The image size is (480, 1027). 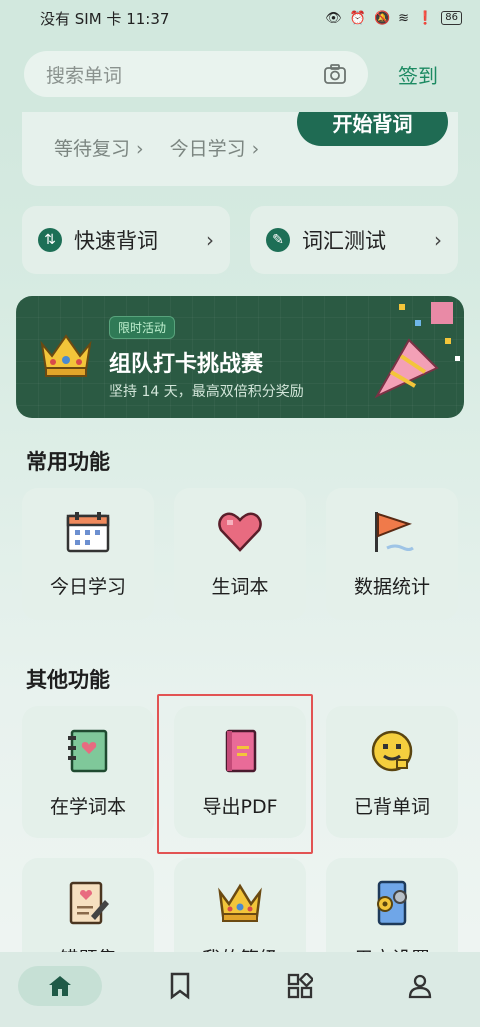 I want to click on battery-icon: 86, so click(x=451, y=18).